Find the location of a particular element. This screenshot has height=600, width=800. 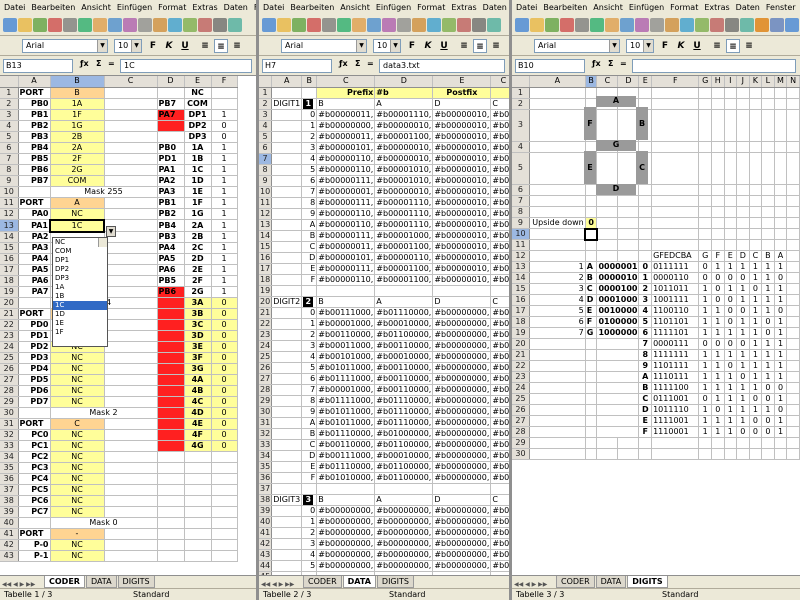

digit-index: 3 is located at coordinates (309, 148).